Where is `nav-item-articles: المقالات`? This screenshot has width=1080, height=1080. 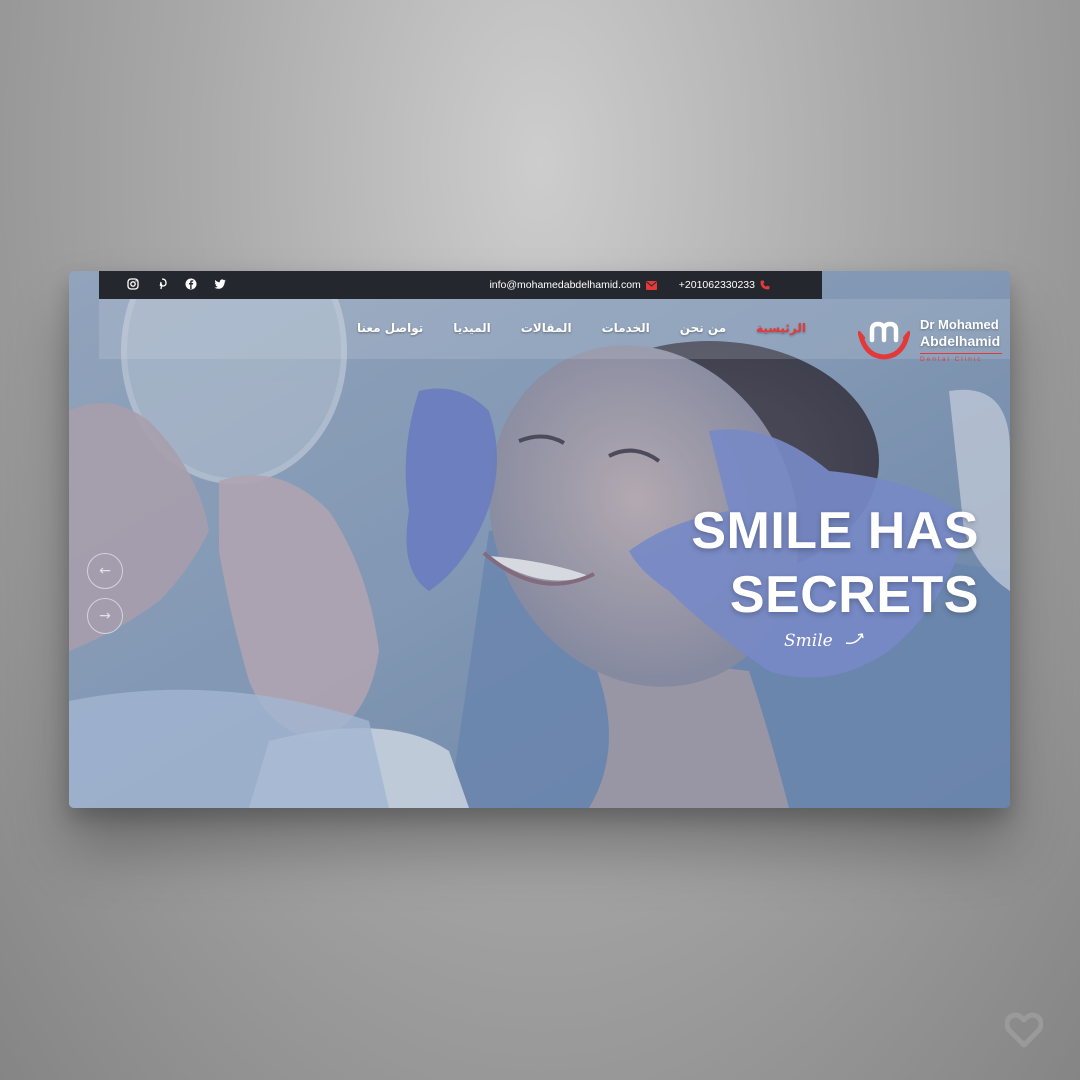 nav-item-articles: المقالات is located at coordinates (546, 328).